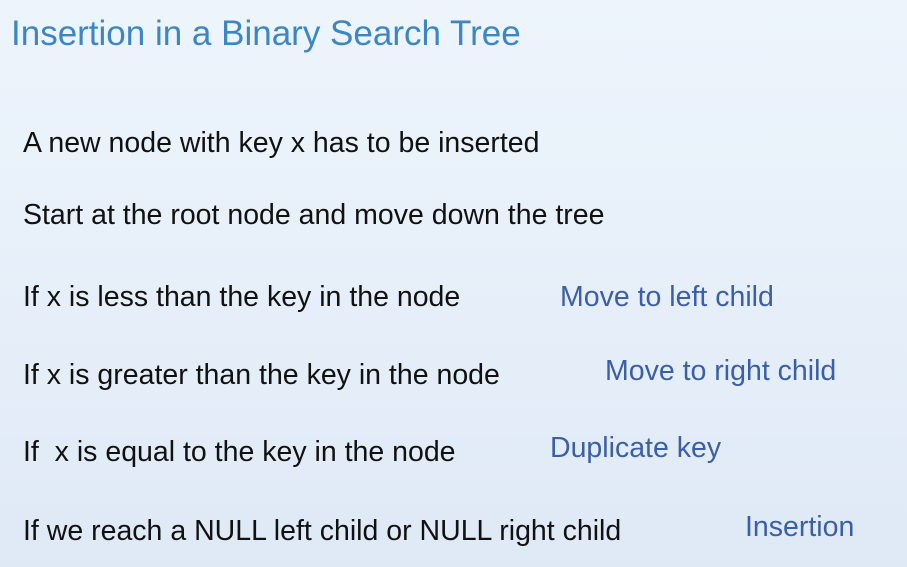  Describe the element at coordinates (800, 527) in the screenshot. I see `result-insertion: Insertion` at that location.